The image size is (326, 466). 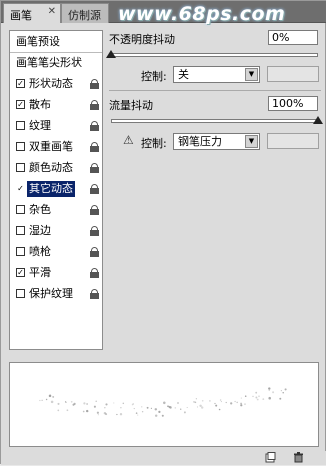 I want to click on tab-brush: 画笔 ✕, so click(x=32, y=13).